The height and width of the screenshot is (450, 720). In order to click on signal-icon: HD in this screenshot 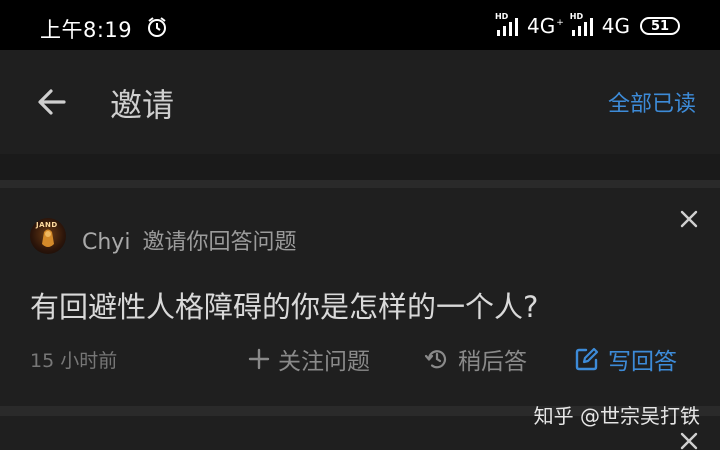, I will do `click(507, 24)`.